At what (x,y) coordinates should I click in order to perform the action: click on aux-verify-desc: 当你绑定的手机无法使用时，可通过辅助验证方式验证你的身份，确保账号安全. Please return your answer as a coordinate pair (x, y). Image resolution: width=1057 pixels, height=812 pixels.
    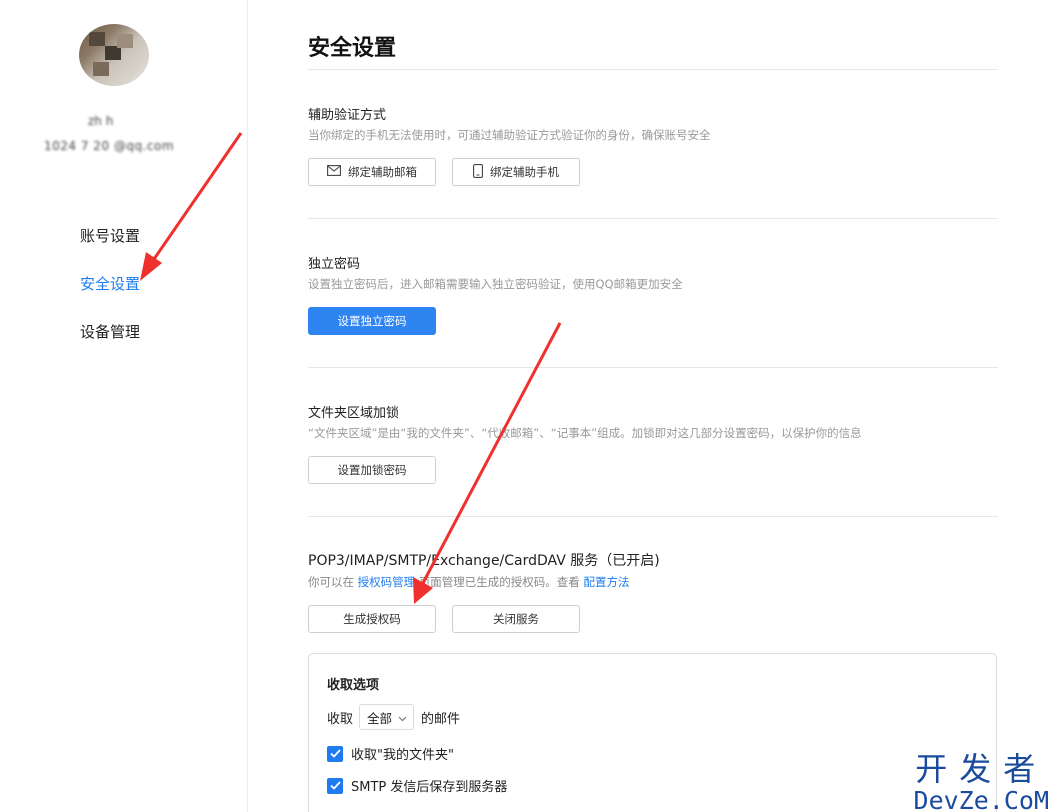
    Looking at the image, I should click on (509, 135).